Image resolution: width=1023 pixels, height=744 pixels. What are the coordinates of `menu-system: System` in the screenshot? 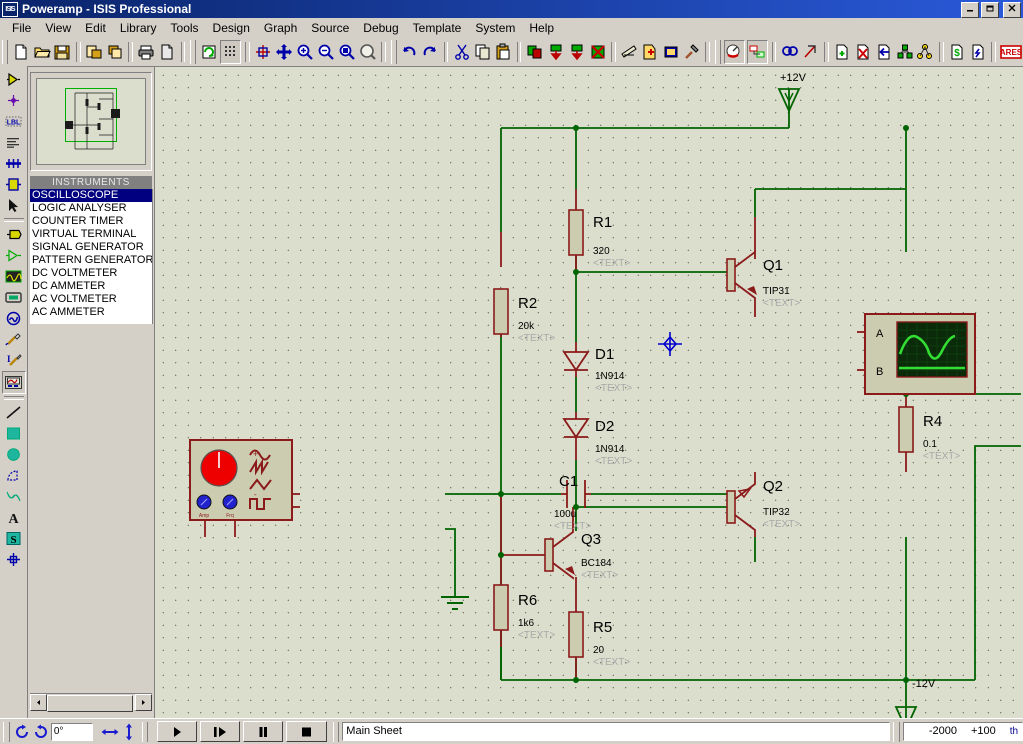 It's located at (495, 28).